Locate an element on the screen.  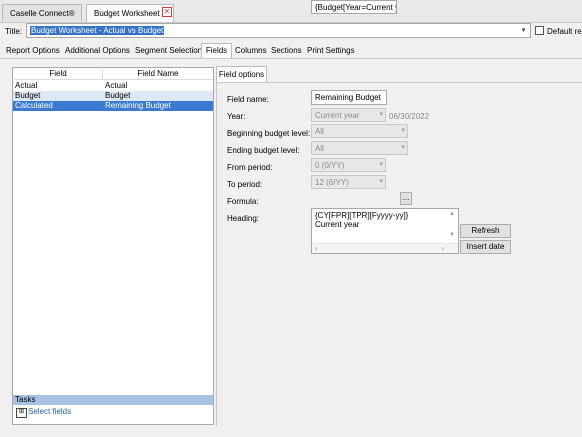
default-label: Default re is located at coordinates (564, 31).